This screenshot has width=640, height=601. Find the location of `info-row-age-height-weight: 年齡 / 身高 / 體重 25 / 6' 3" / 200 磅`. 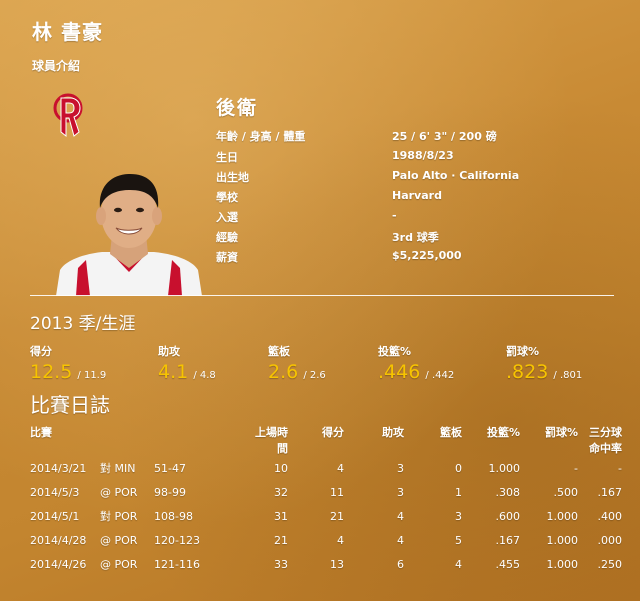

info-row-age-height-weight: 年齡 / 身高 / 體重 25 / 6' 3" / 200 磅 is located at coordinates (406, 138).